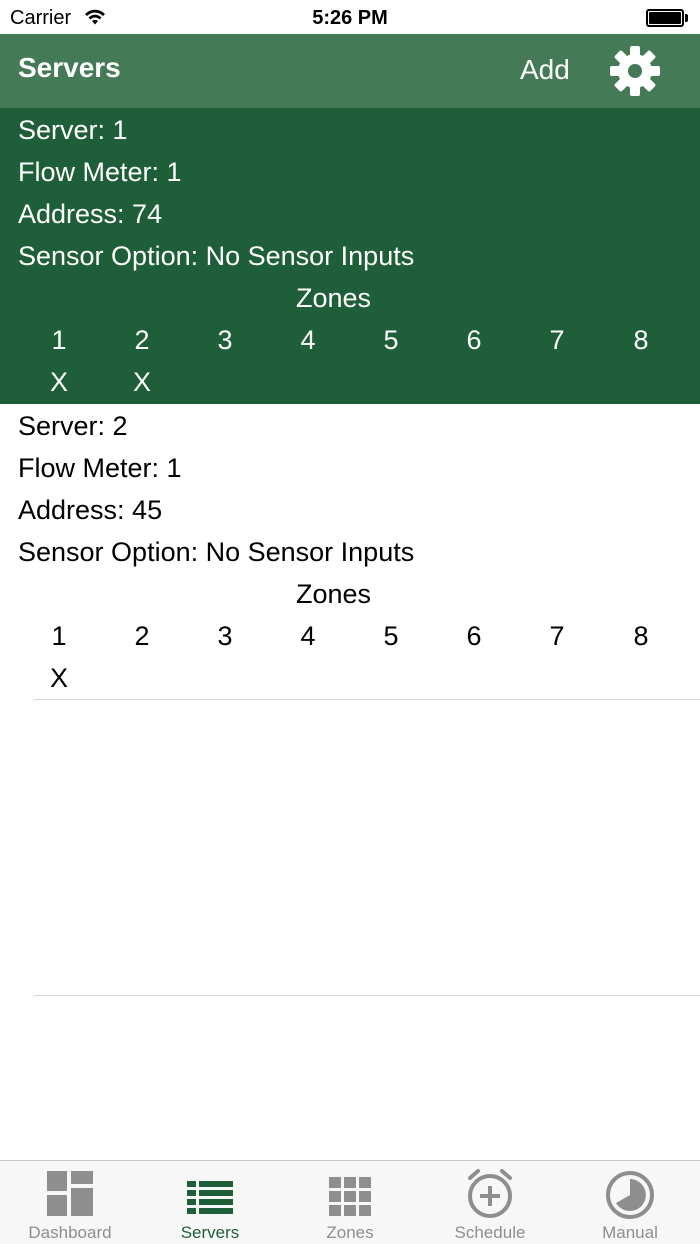 The height and width of the screenshot is (1244, 700). Describe the element at coordinates (490, 1193) in the screenshot. I see `alarm-clock-icon` at that location.